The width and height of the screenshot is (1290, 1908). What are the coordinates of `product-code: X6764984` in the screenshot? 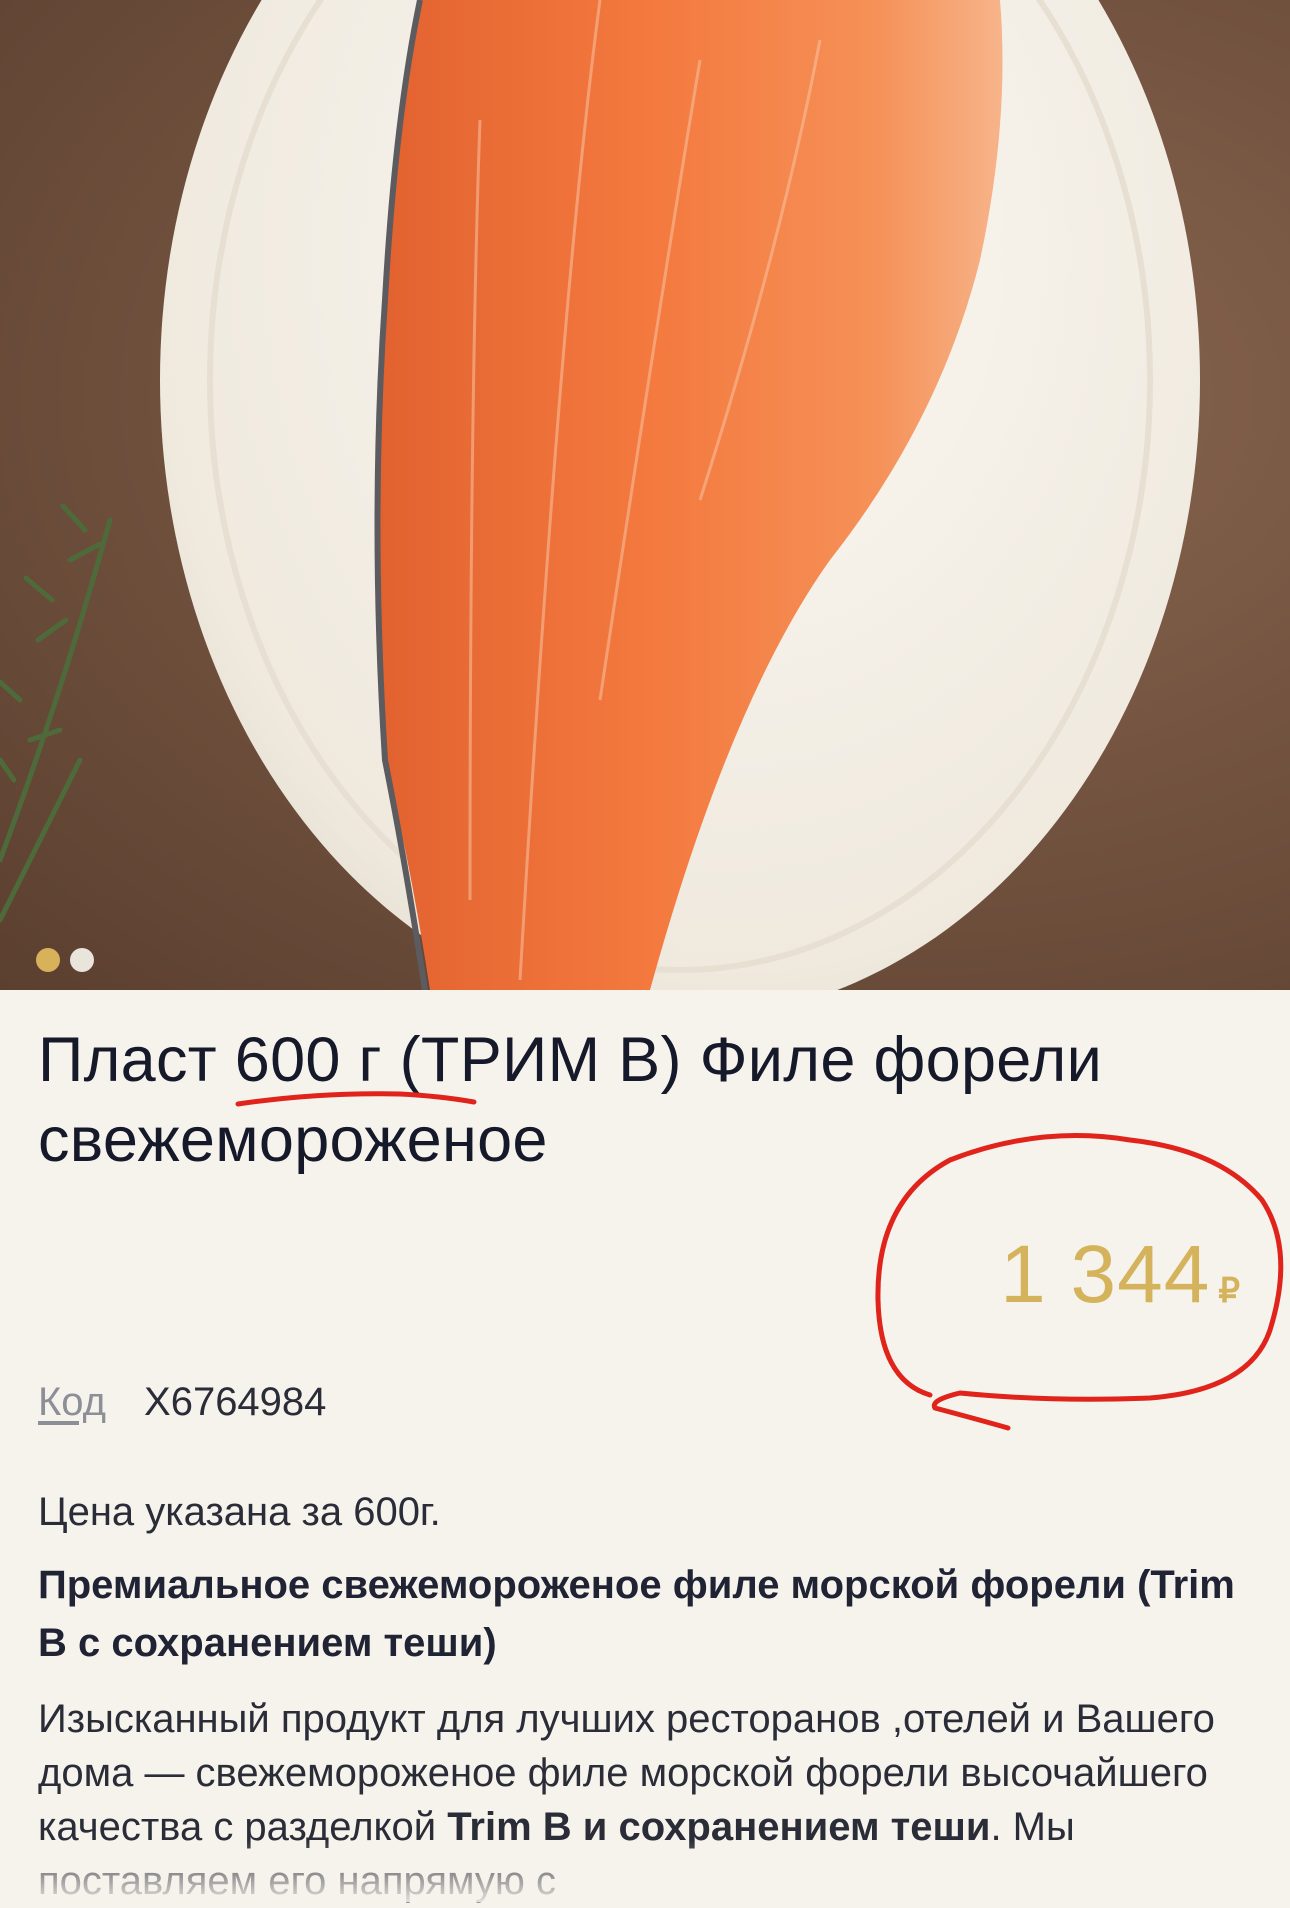 It's located at (235, 1402).